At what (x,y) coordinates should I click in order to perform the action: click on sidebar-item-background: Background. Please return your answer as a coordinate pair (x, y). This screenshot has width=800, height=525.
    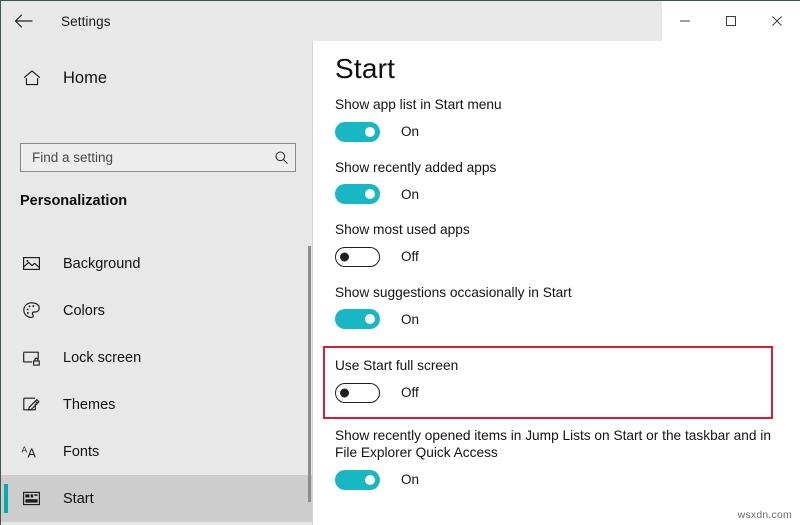
    Looking at the image, I should click on (156, 263).